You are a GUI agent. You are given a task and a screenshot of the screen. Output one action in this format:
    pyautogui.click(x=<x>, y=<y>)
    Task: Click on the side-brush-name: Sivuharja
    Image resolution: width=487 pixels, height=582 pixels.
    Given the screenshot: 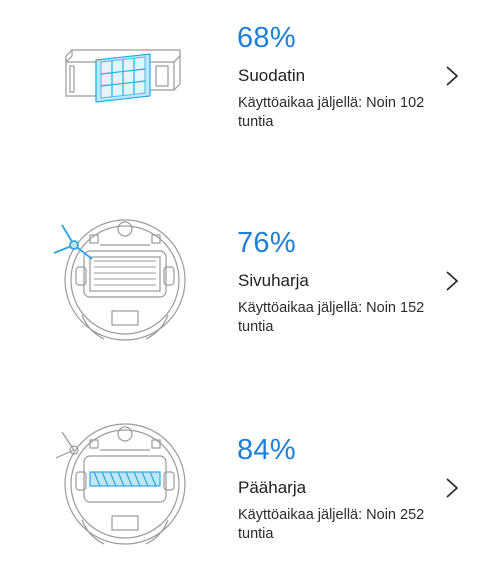 What is the action you would take?
    pyautogui.click(x=273, y=280)
    